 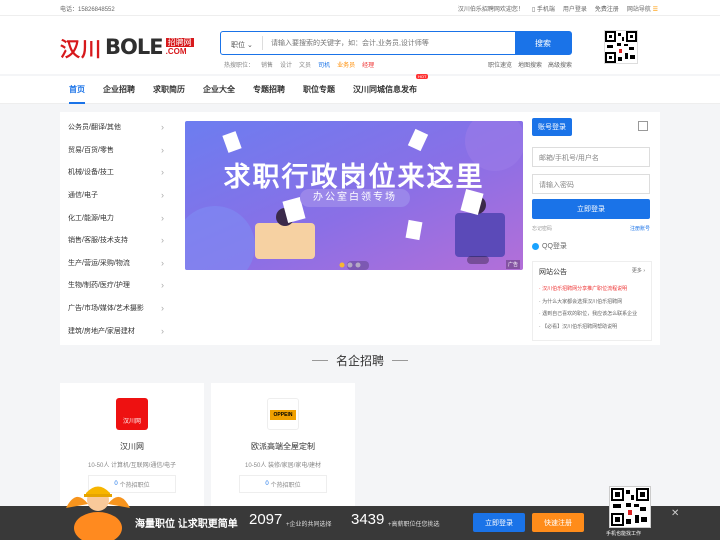 I want to click on qq-login: QQ登录, so click(x=549, y=246).